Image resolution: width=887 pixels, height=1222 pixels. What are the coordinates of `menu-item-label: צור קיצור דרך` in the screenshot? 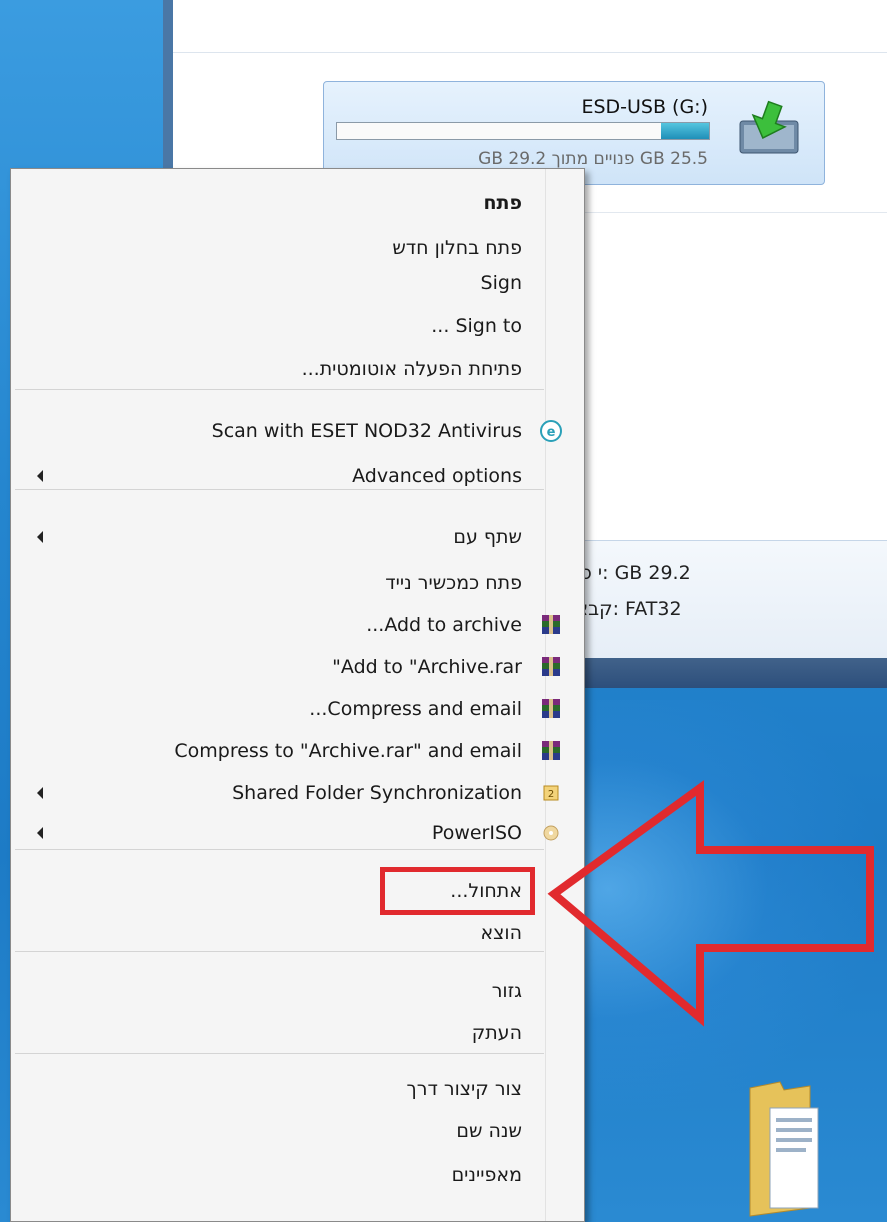 It's located at (464, 1089).